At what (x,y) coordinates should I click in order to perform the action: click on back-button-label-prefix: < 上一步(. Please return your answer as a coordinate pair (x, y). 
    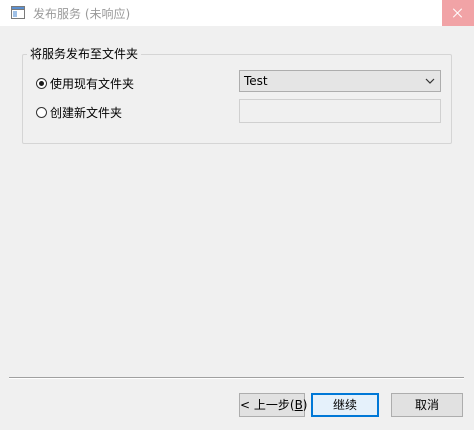
    Looking at the image, I should click on (267, 405).